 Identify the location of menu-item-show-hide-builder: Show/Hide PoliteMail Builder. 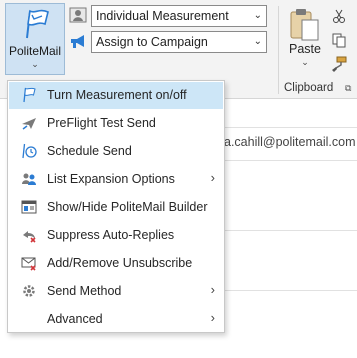
(116, 207).